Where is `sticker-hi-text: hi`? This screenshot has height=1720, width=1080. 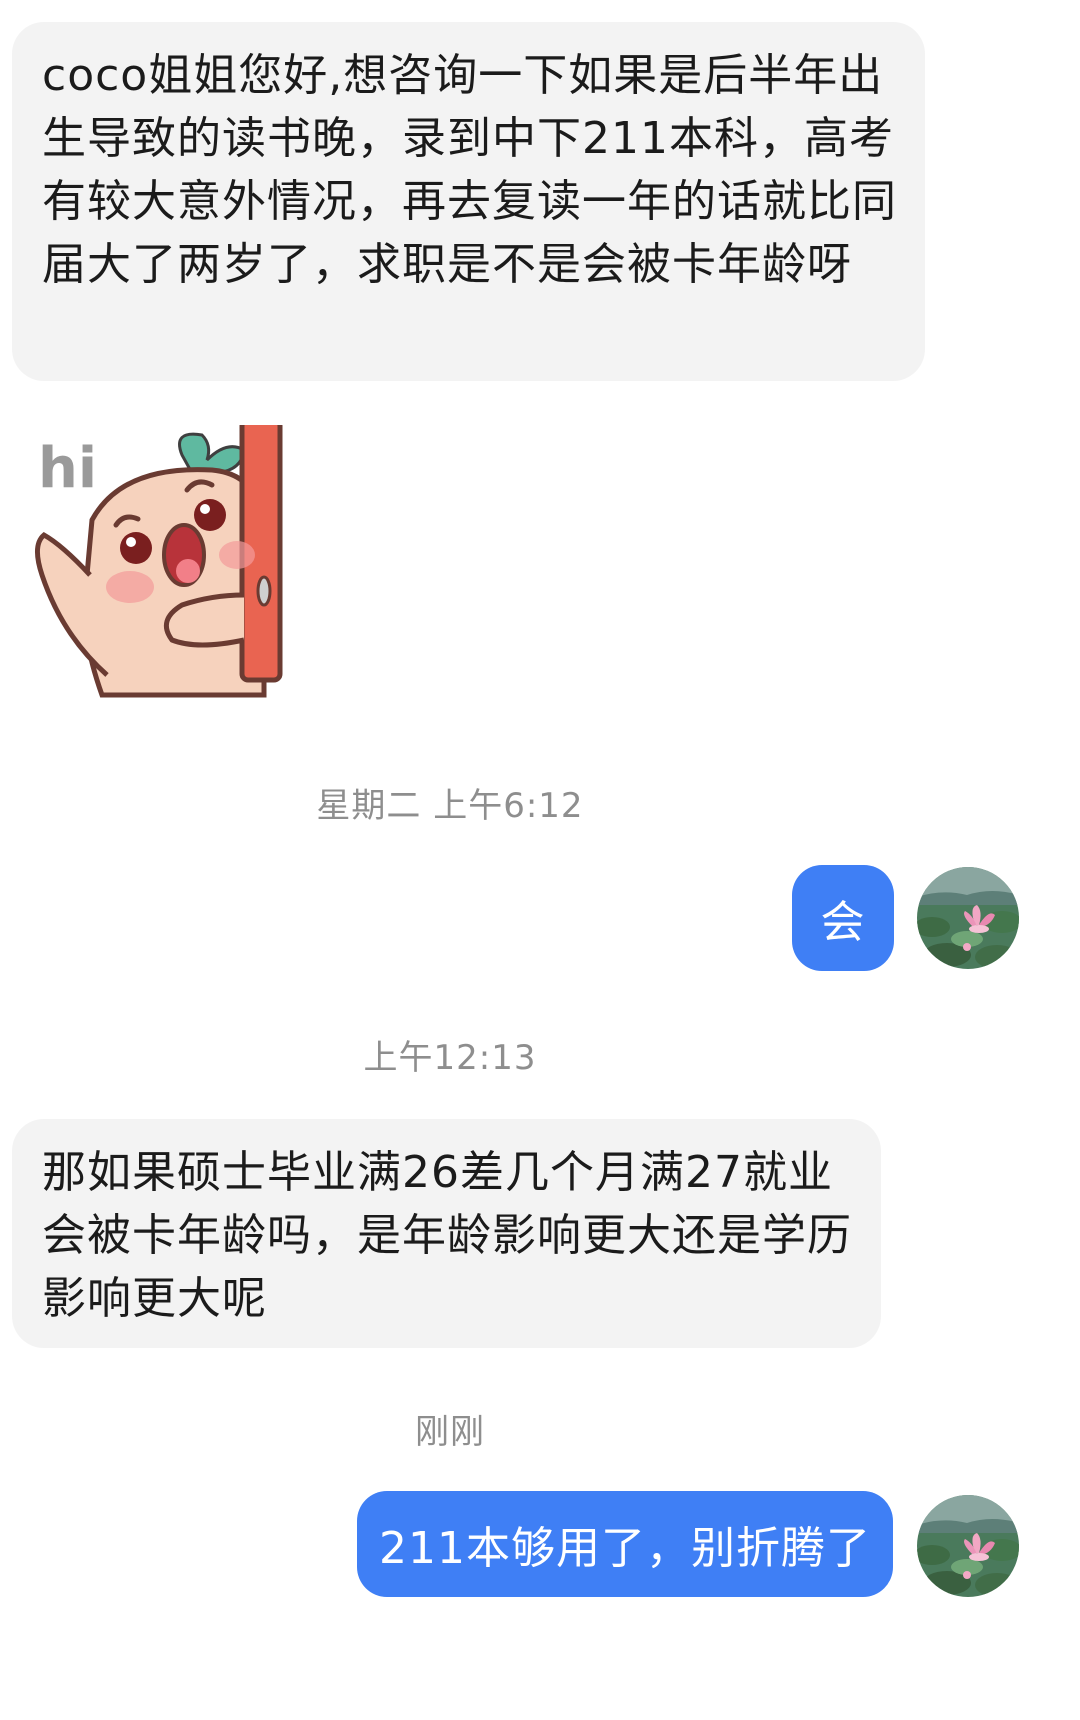 sticker-hi-text: hi is located at coordinates (67, 468).